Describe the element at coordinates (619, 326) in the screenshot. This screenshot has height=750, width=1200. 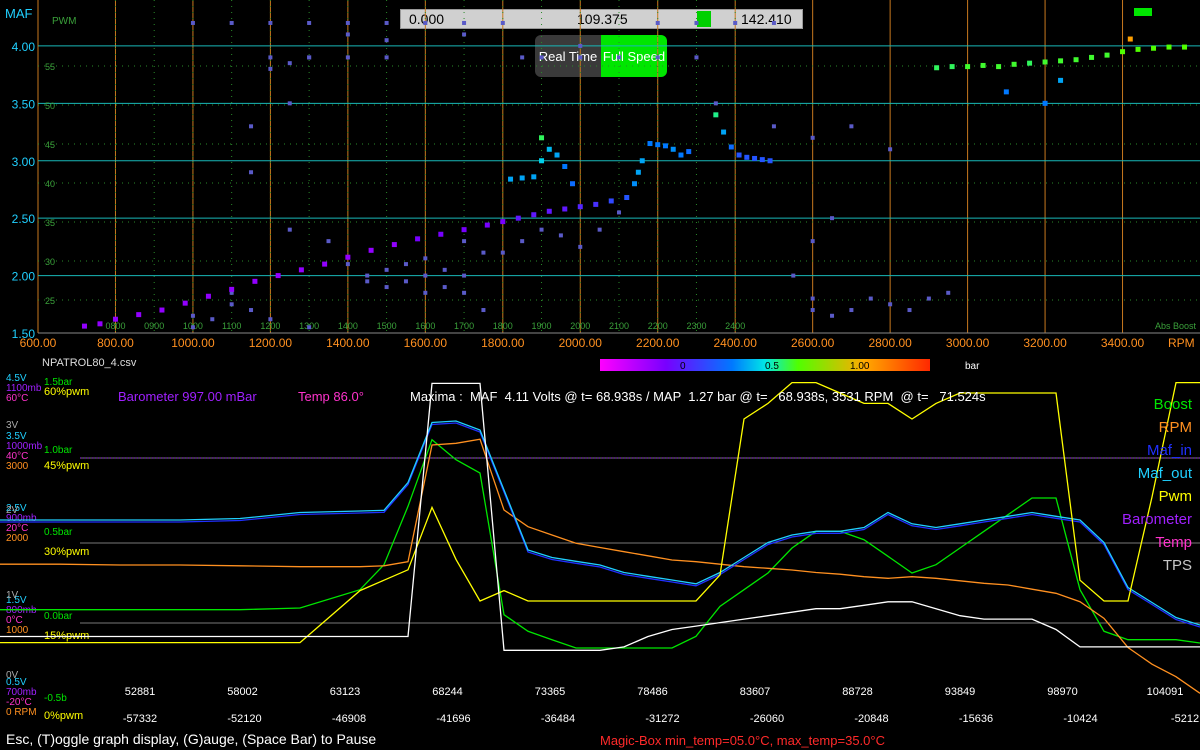
I see `rpm-bin-label: 2100` at that location.